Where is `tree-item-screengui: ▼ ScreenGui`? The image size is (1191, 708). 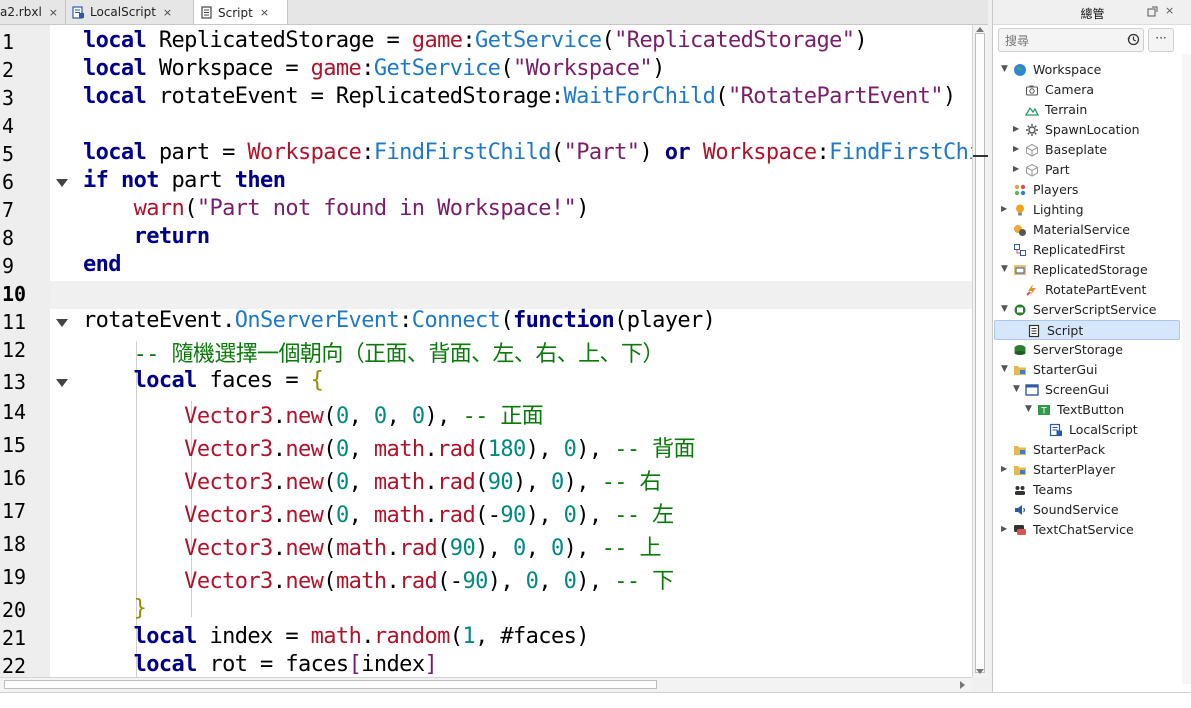 tree-item-screengui: ▼ ScreenGui is located at coordinates (1087, 390).